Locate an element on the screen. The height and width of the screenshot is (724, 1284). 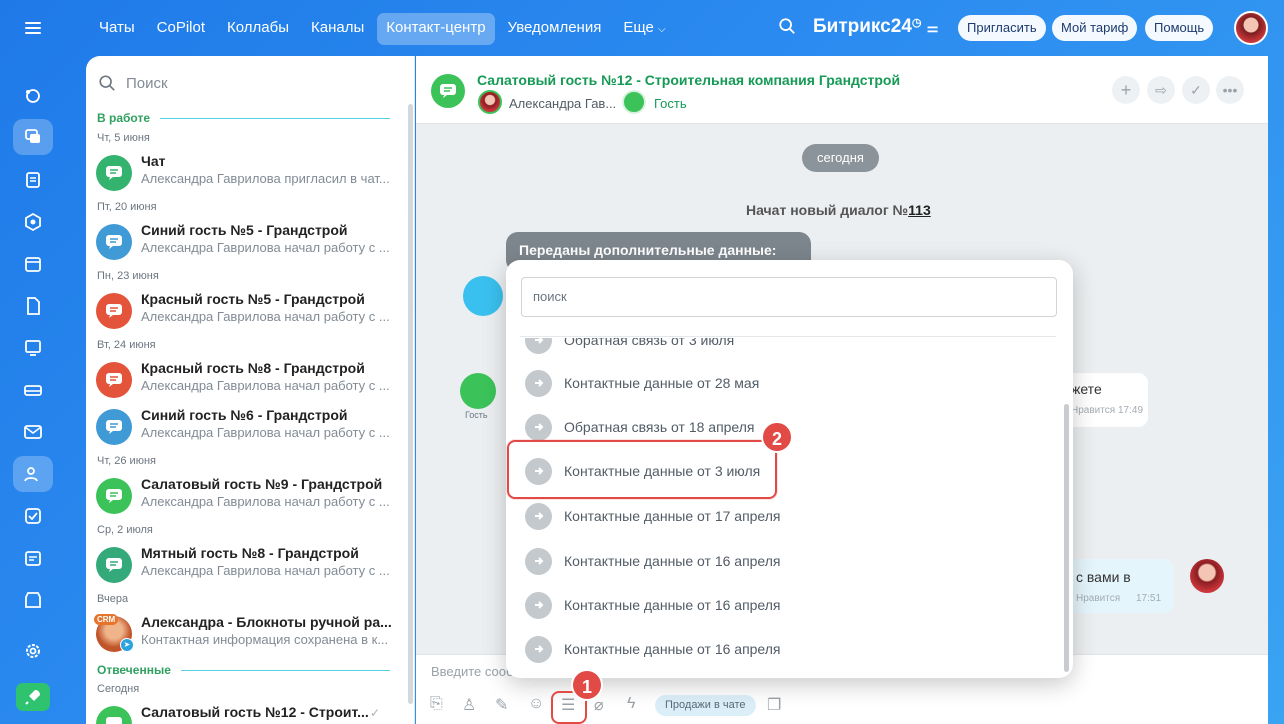
tab-chats: Чаты is located at coordinates (117, 29).